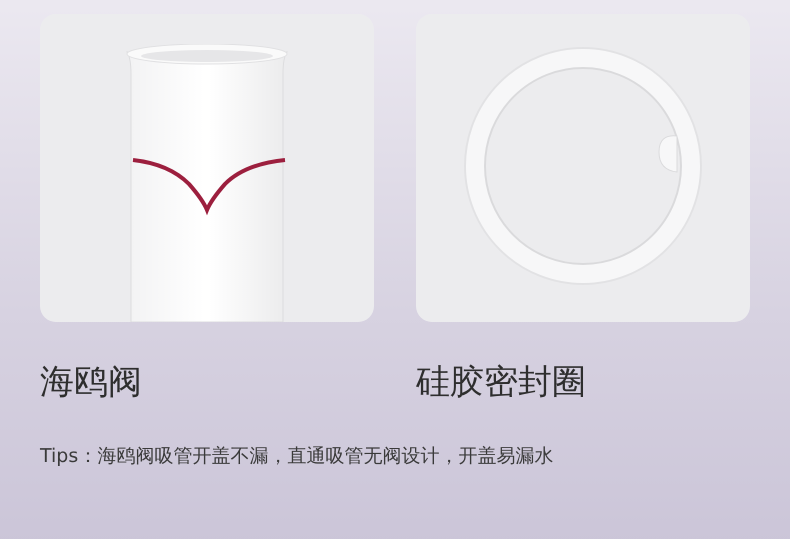 The image size is (790, 539). I want to click on feature-caption: 海鸥阀, so click(91, 382).